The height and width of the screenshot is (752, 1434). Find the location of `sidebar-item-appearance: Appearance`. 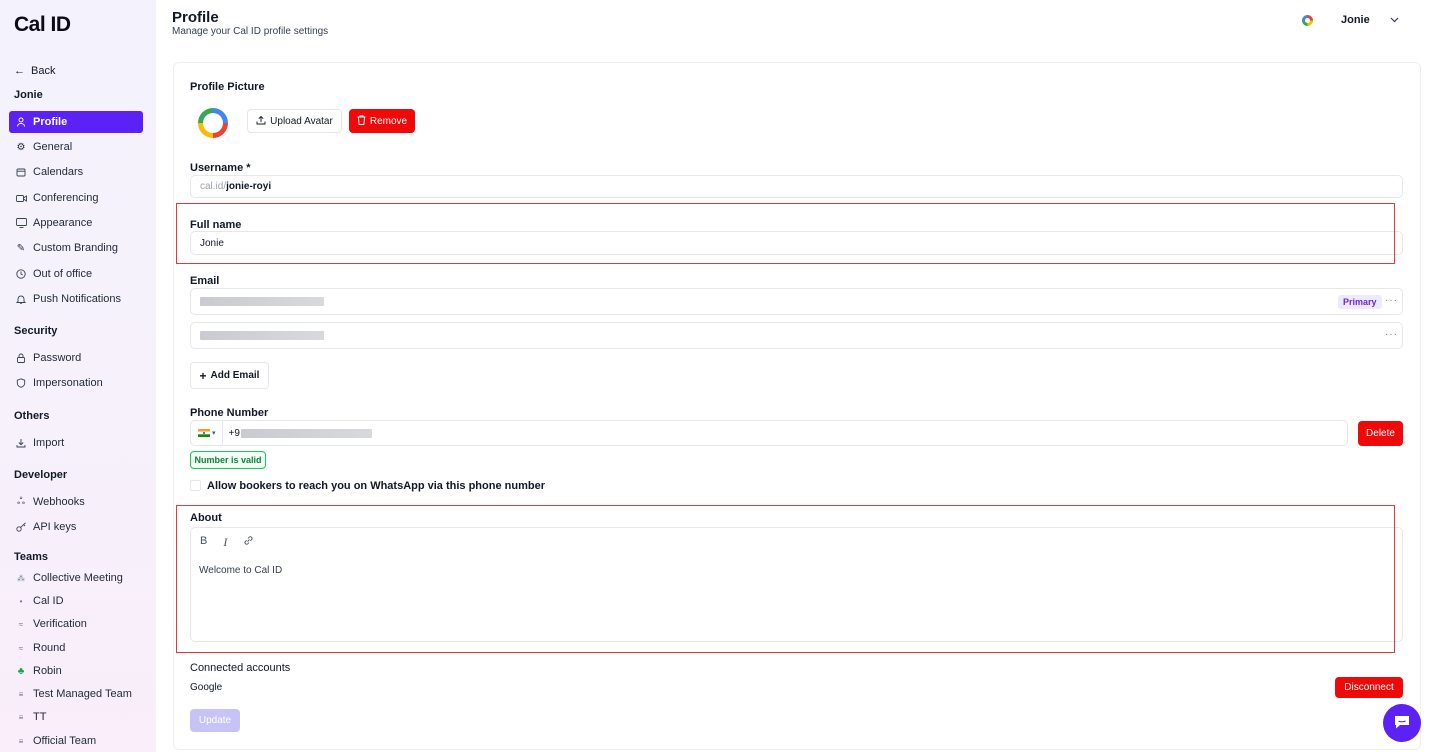

sidebar-item-appearance: Appearance is located at coordinates (76, 223).